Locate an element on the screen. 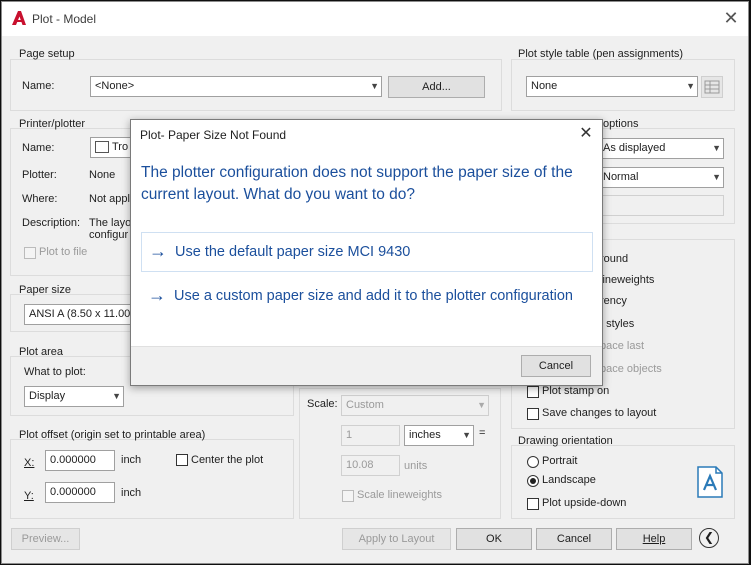 This screenshot has width=751, height=565. alert-cancel-button: Cancel is located at coordinates (556, 366).